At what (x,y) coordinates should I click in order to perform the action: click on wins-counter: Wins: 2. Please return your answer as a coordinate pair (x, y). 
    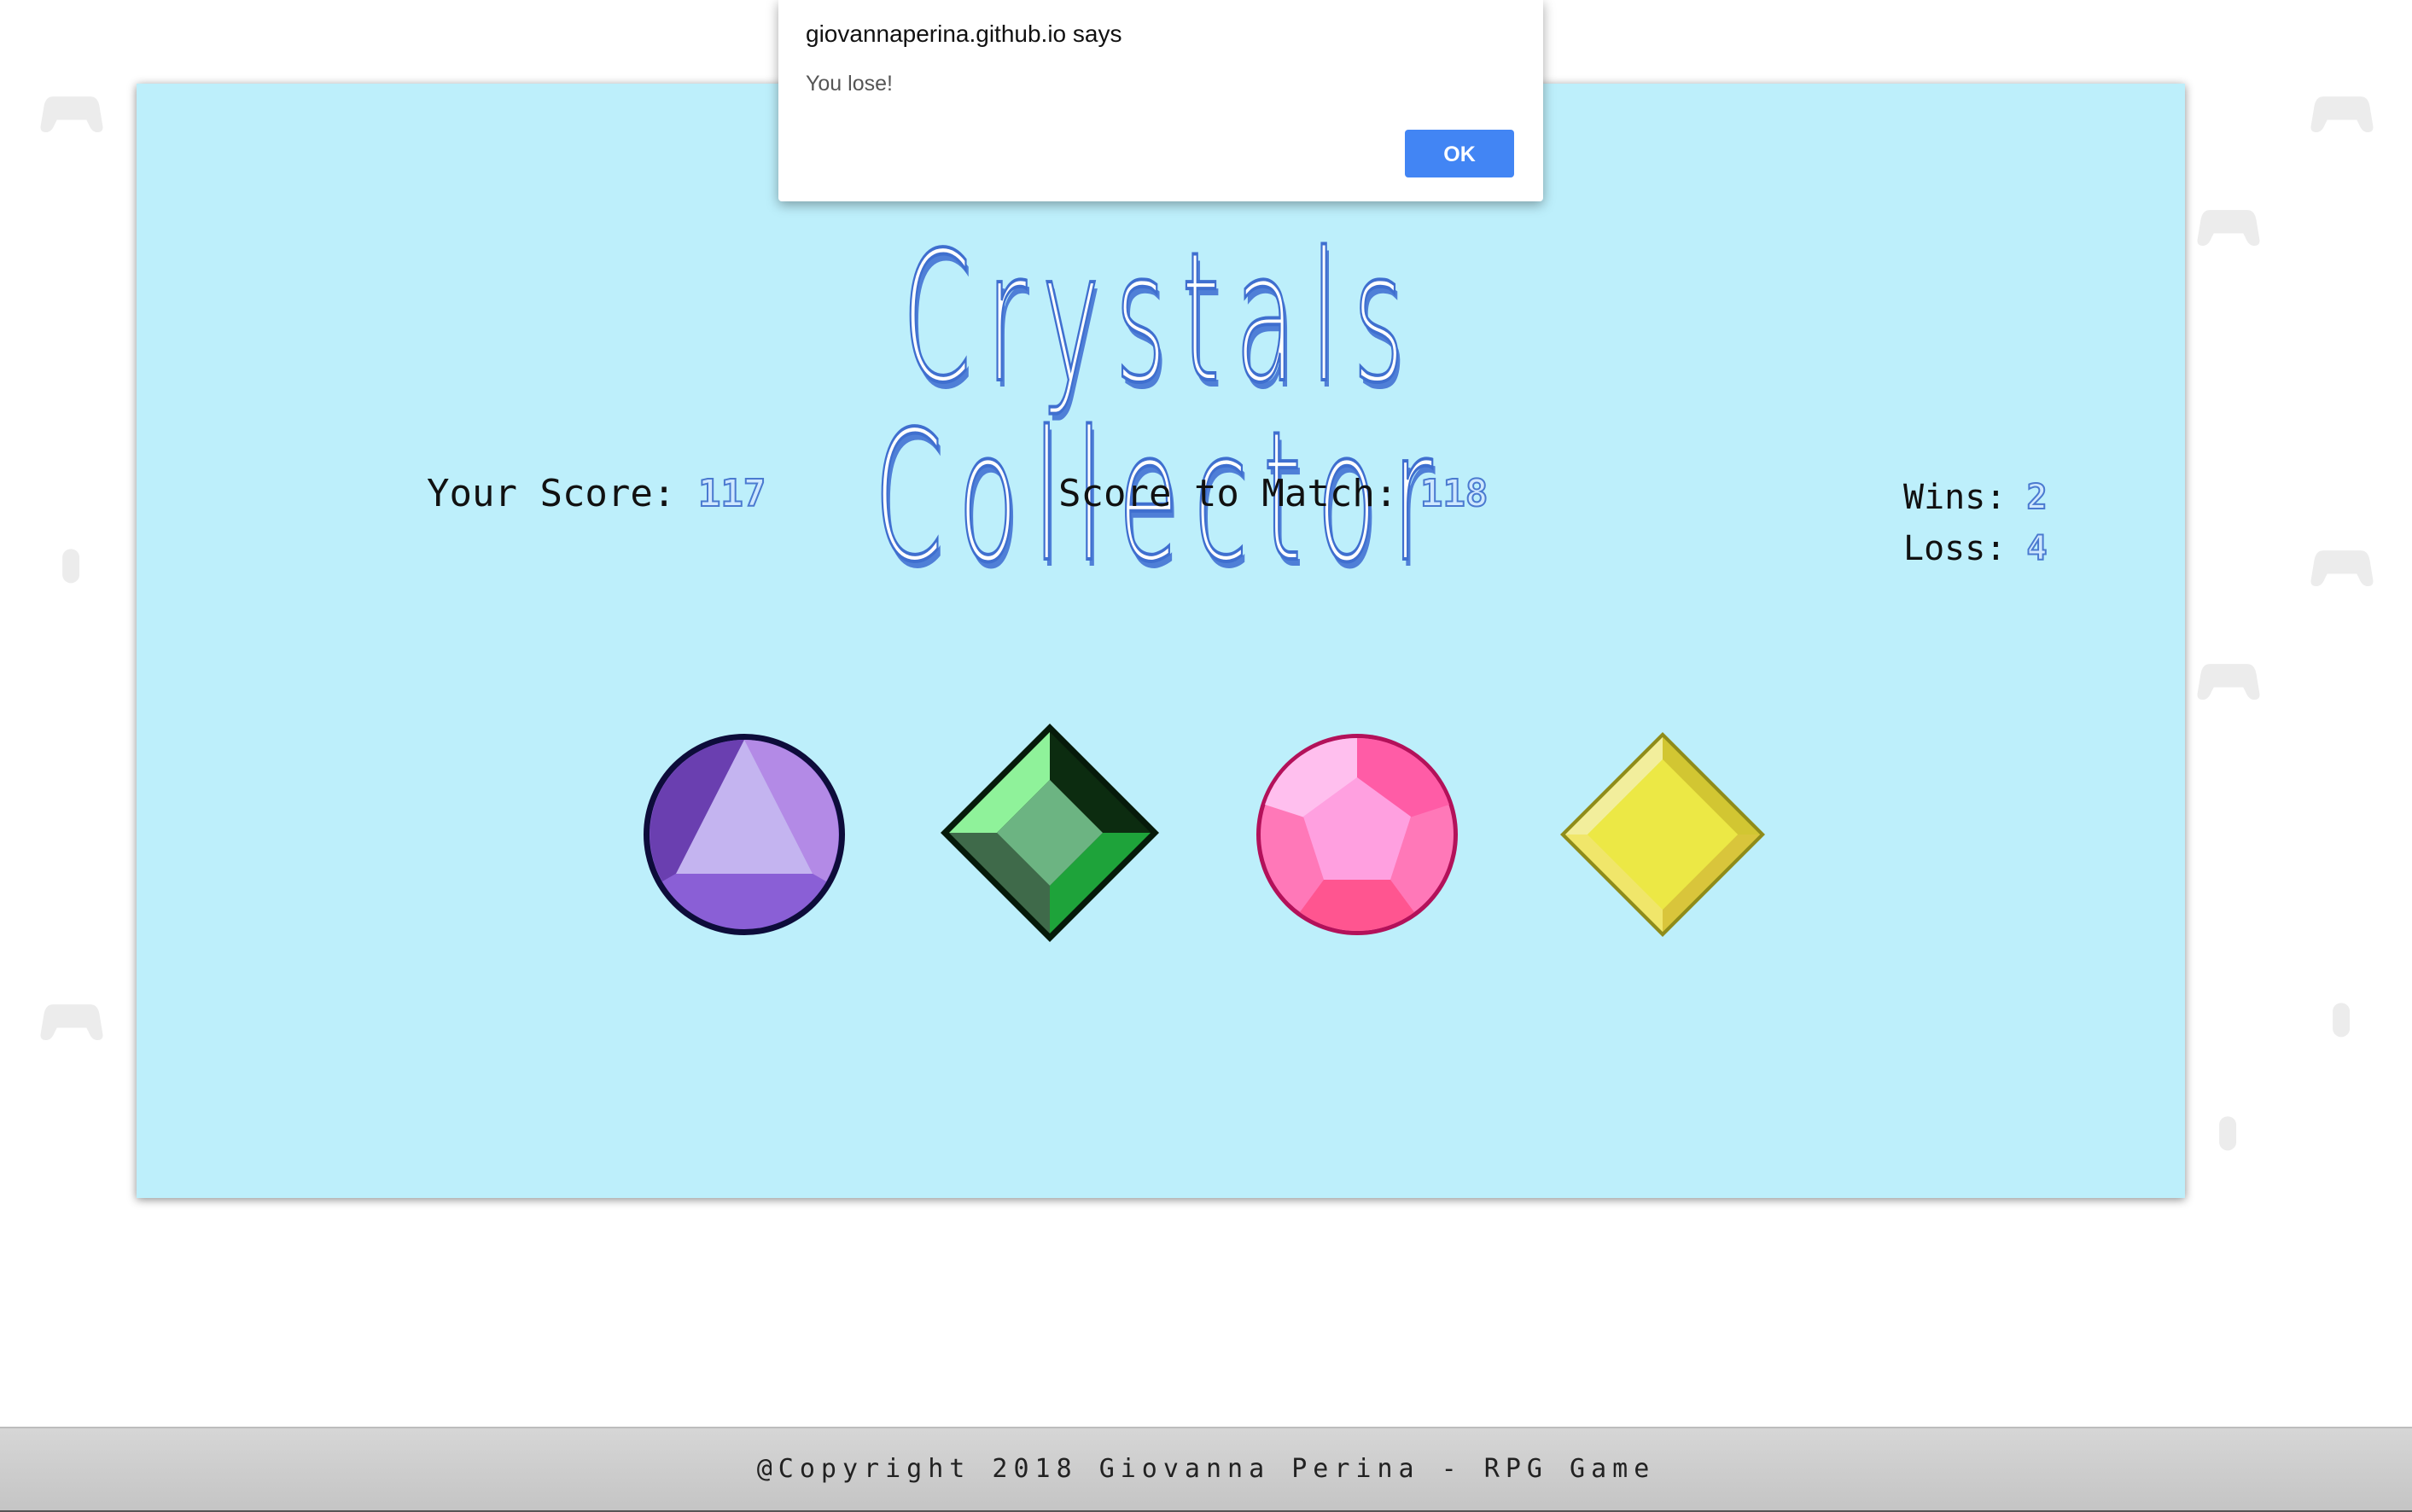
    Looking at the image, I should click on (1975, 497).